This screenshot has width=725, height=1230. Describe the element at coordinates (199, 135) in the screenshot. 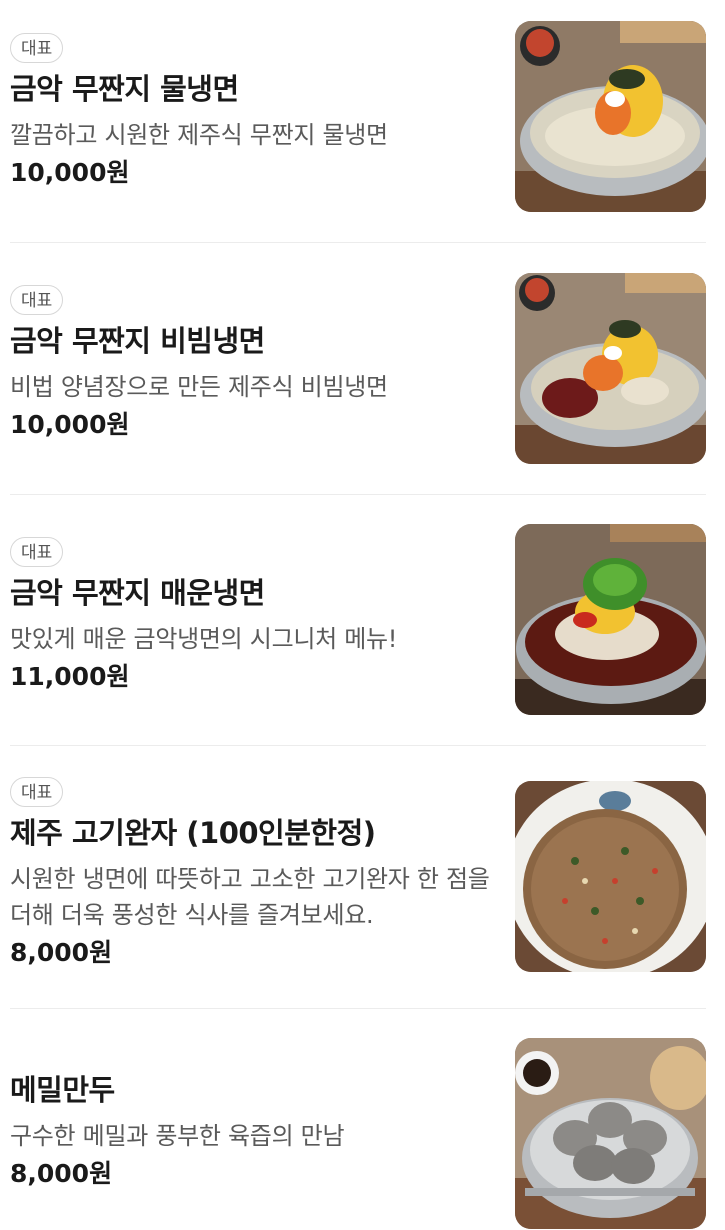

I see `menu-item-description: 깔끔하고 시원한 제주식 무짠지 물냉면` at that location.